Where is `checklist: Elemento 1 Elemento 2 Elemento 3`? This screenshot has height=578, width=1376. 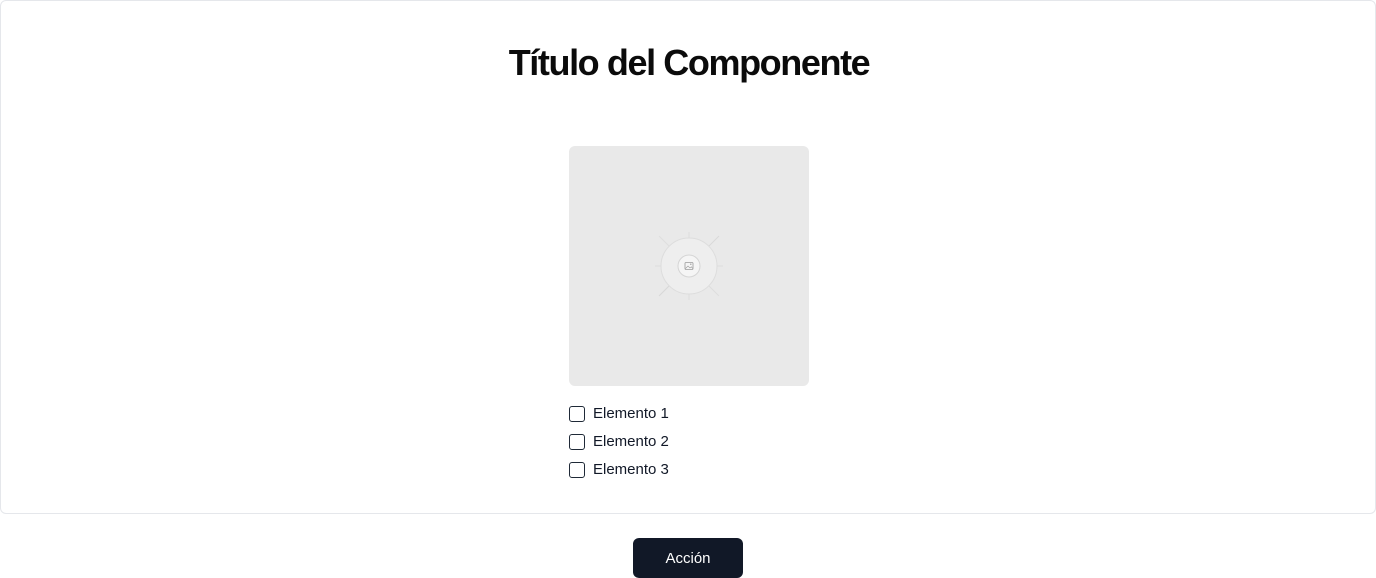 checklist: Elemento 1 Elemento 2 Elemento 3 is located at coordinates (619, 442).